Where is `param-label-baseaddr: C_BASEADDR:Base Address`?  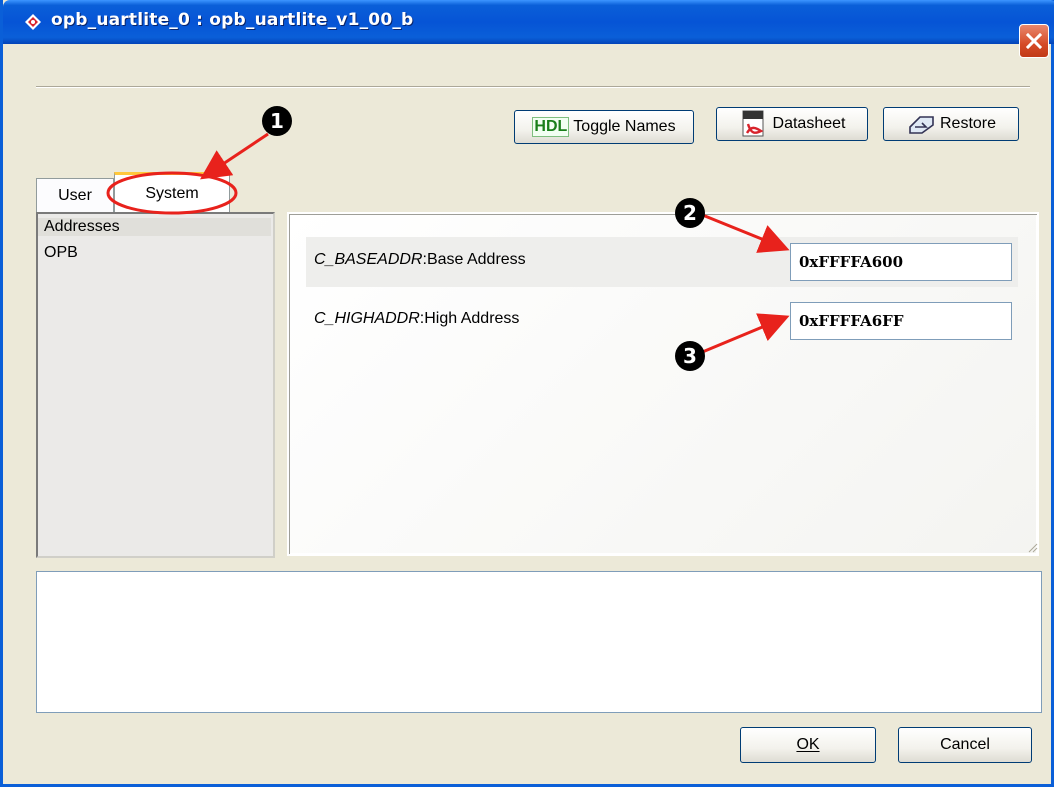
param-label-baseaddr: C_BASEADDR:Base Address is located at coordinates (420, 259).